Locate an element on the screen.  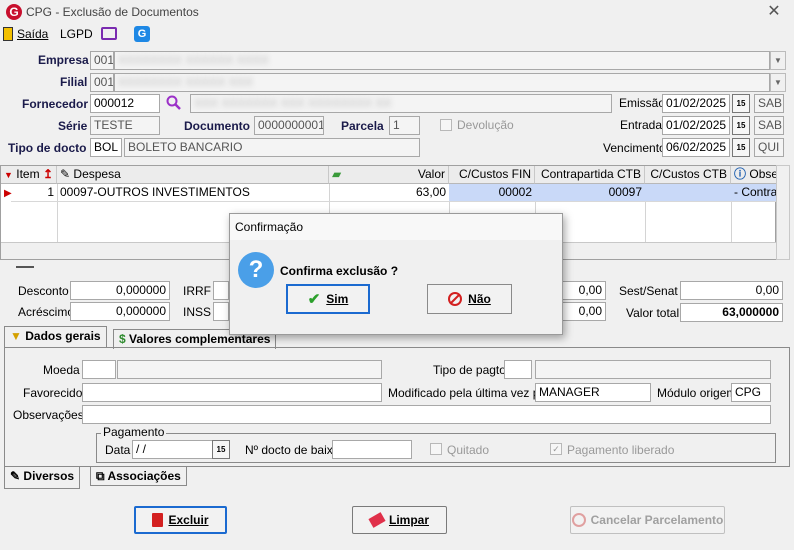
total-field-1: 0,00 is located at coordinates (584, 290).